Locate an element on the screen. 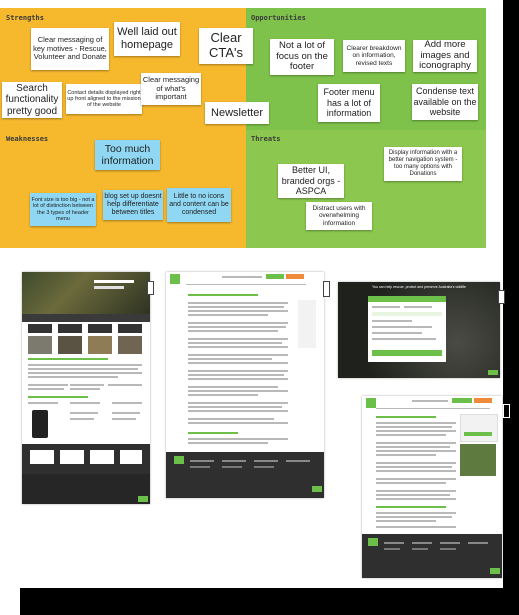 This screenshot has width=519, height=615. sticky-note: Search functionality pretty good is located at coordinates (32, 100).